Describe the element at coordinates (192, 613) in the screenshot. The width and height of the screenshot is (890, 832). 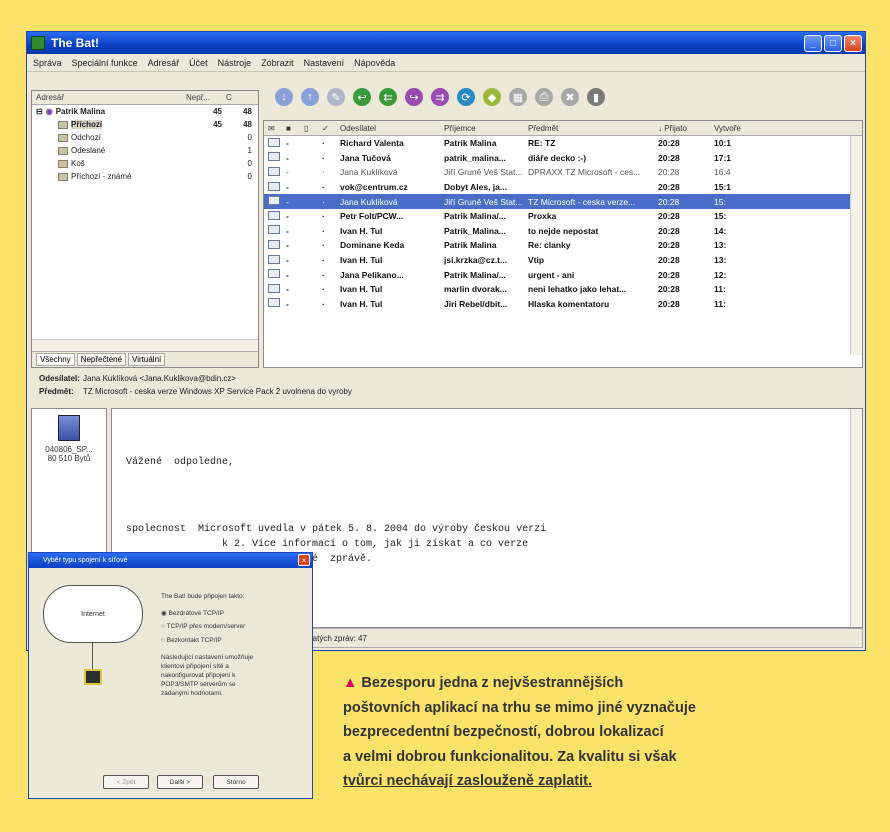
I see `option-radio-1: ◉ Bezdrátové TCP/IP` at that location.